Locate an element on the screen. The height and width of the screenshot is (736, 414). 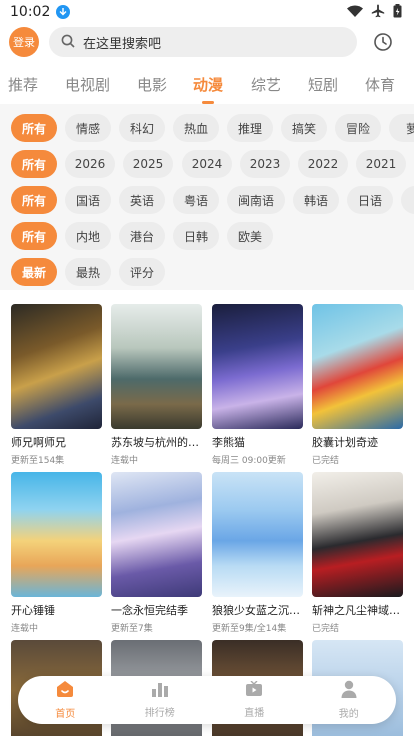
card-title: 胶囊计划奇迹 is located at coordinates (345, 442).